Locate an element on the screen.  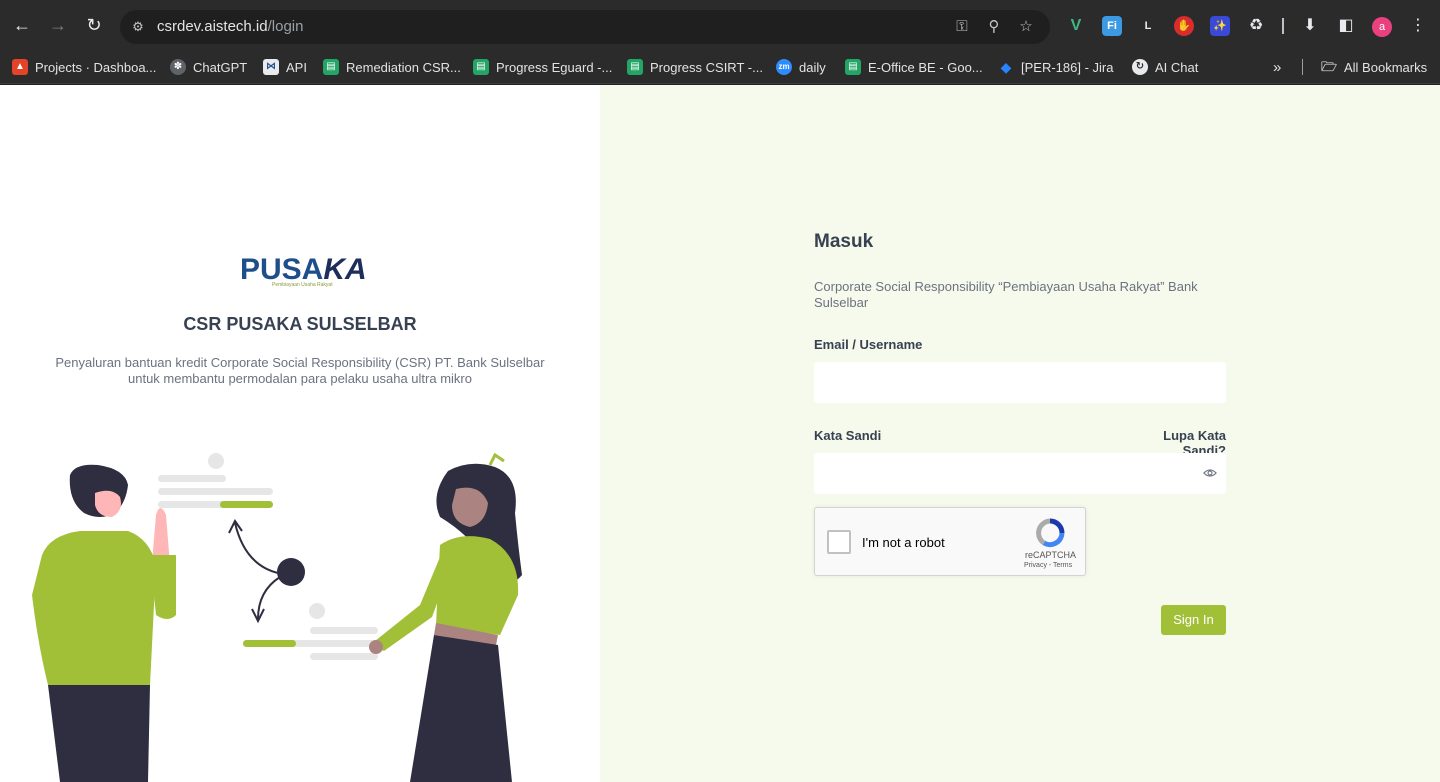
extensions-puzzle-icon: ♻ is located at coordinates (1256, 26).